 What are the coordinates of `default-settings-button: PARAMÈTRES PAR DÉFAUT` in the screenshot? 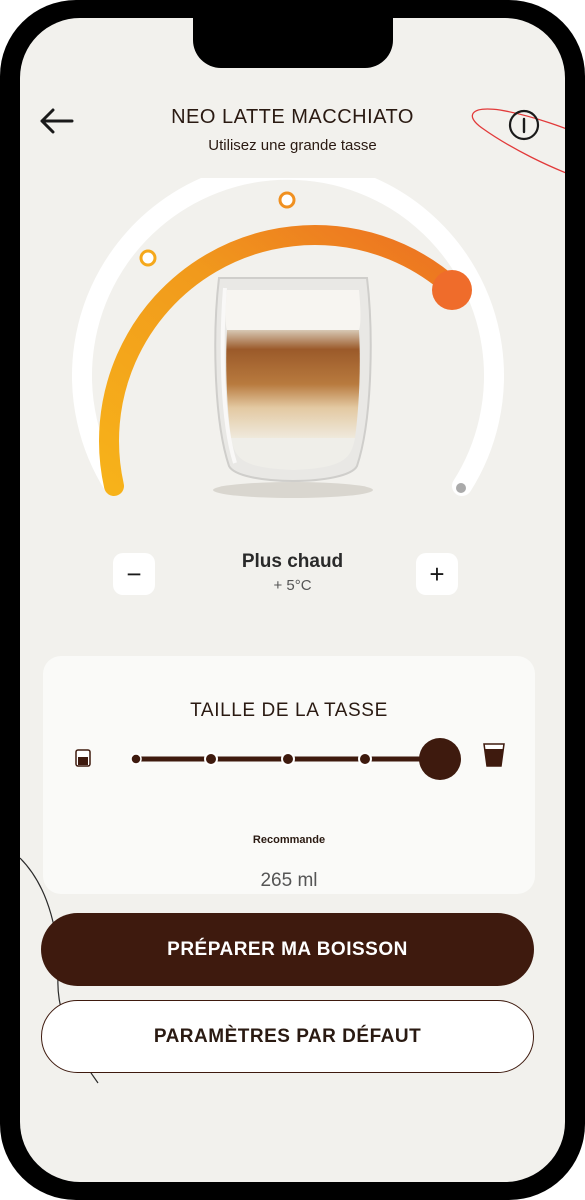 It's located at (287, 1036).